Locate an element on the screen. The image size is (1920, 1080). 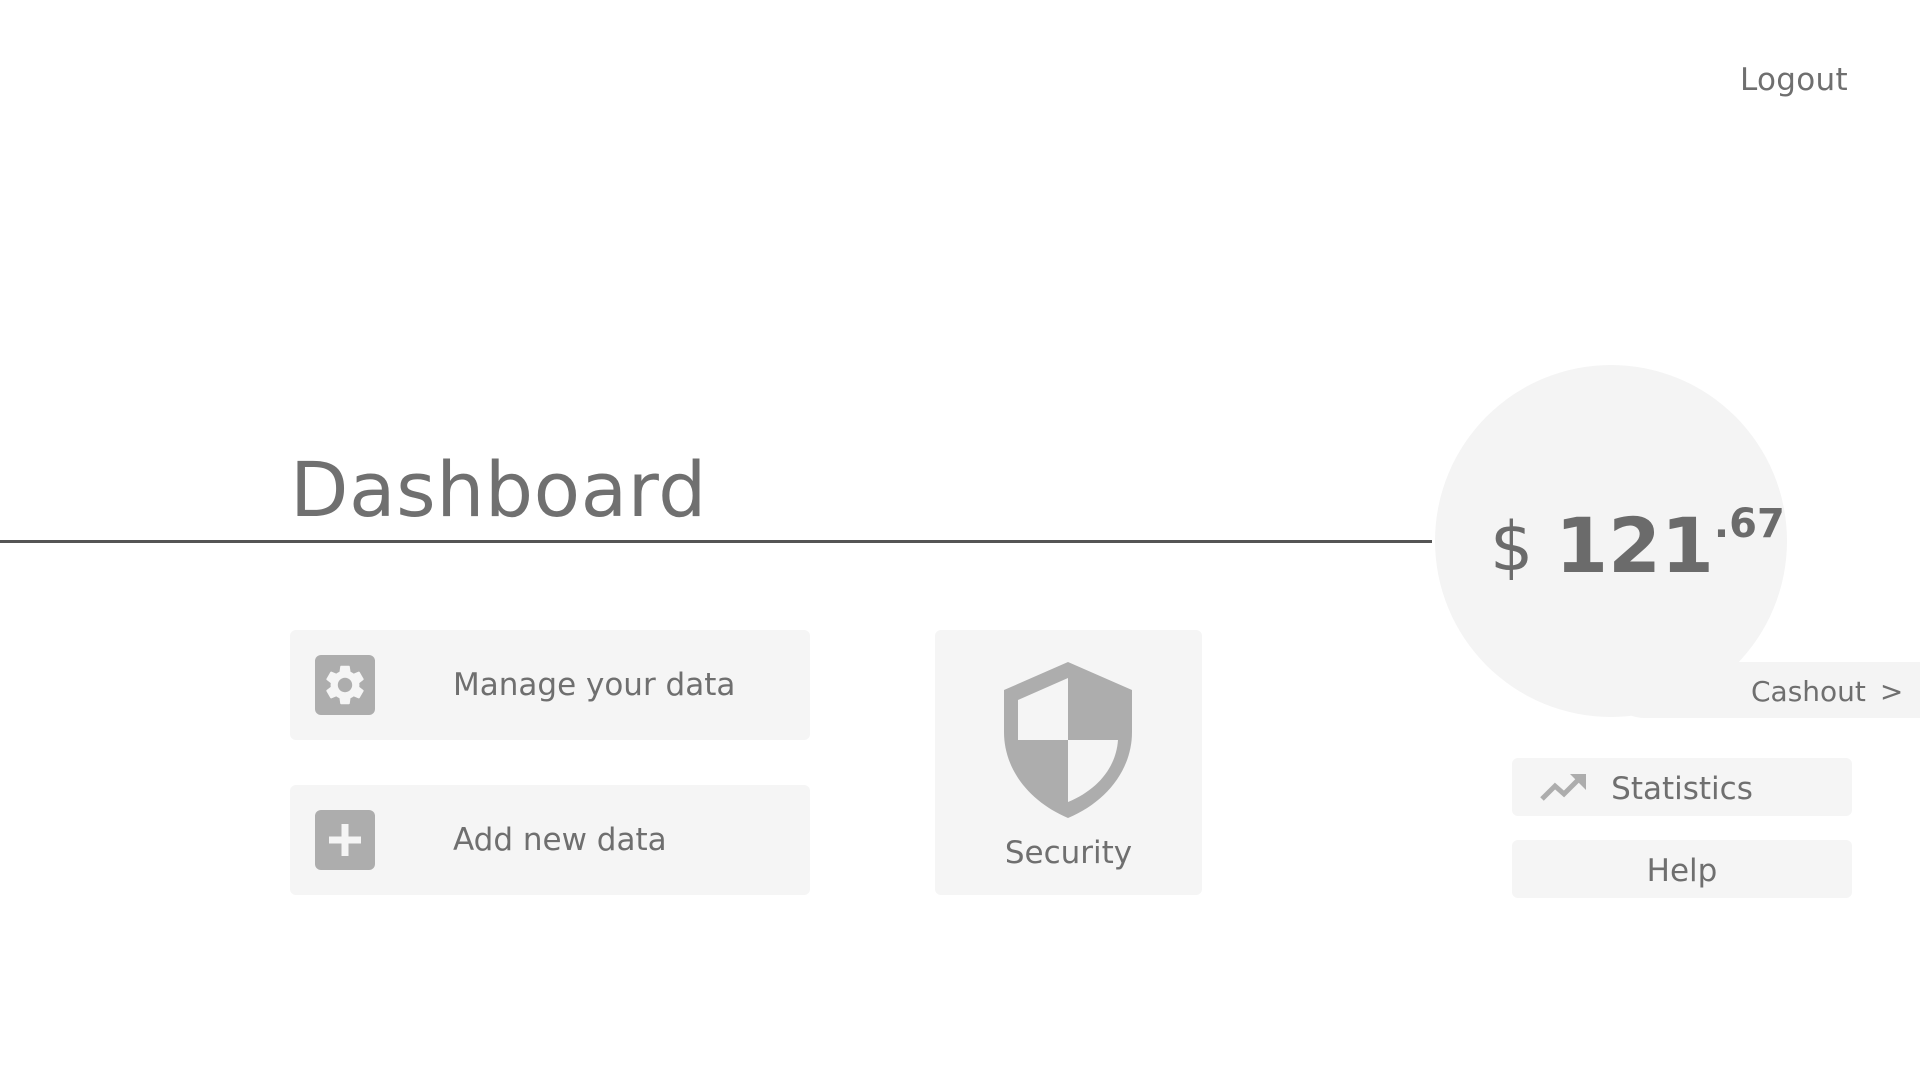
security-label: Security is located at coordinates (1068, 853).